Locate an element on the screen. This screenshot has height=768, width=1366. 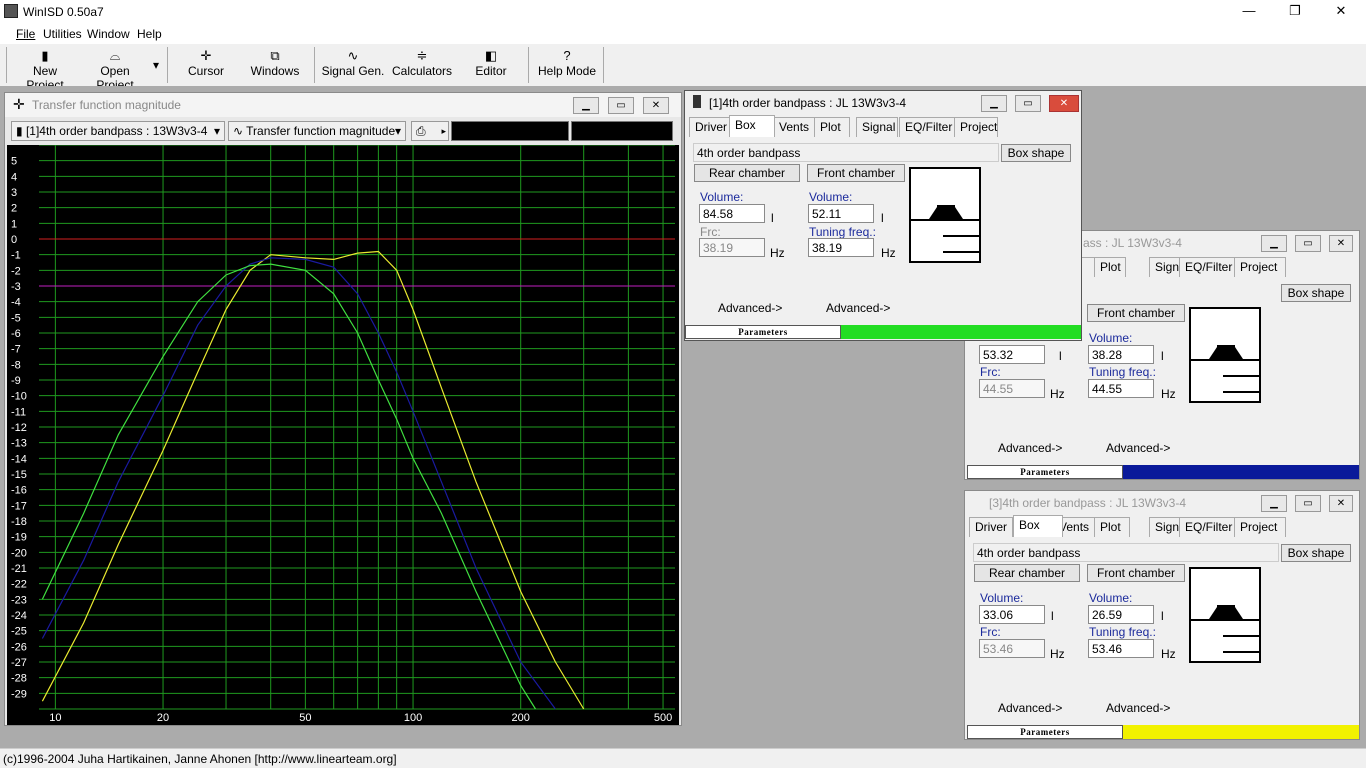
help-icon: ? is located at coordinates (567, 55).